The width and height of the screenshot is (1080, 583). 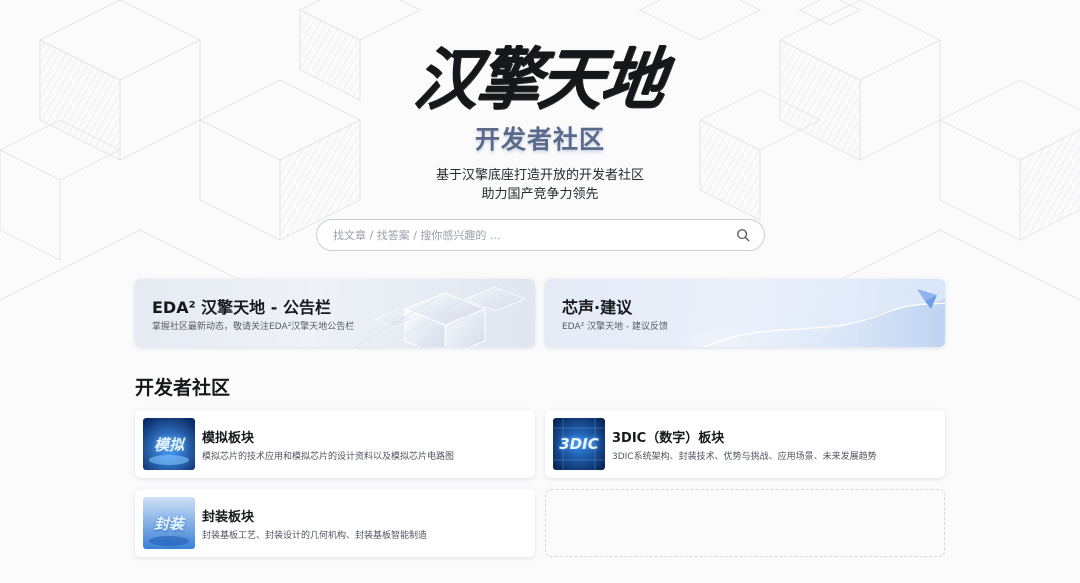 I want to click on logo-text: 汉擎天地, so click(x=539, y=80).